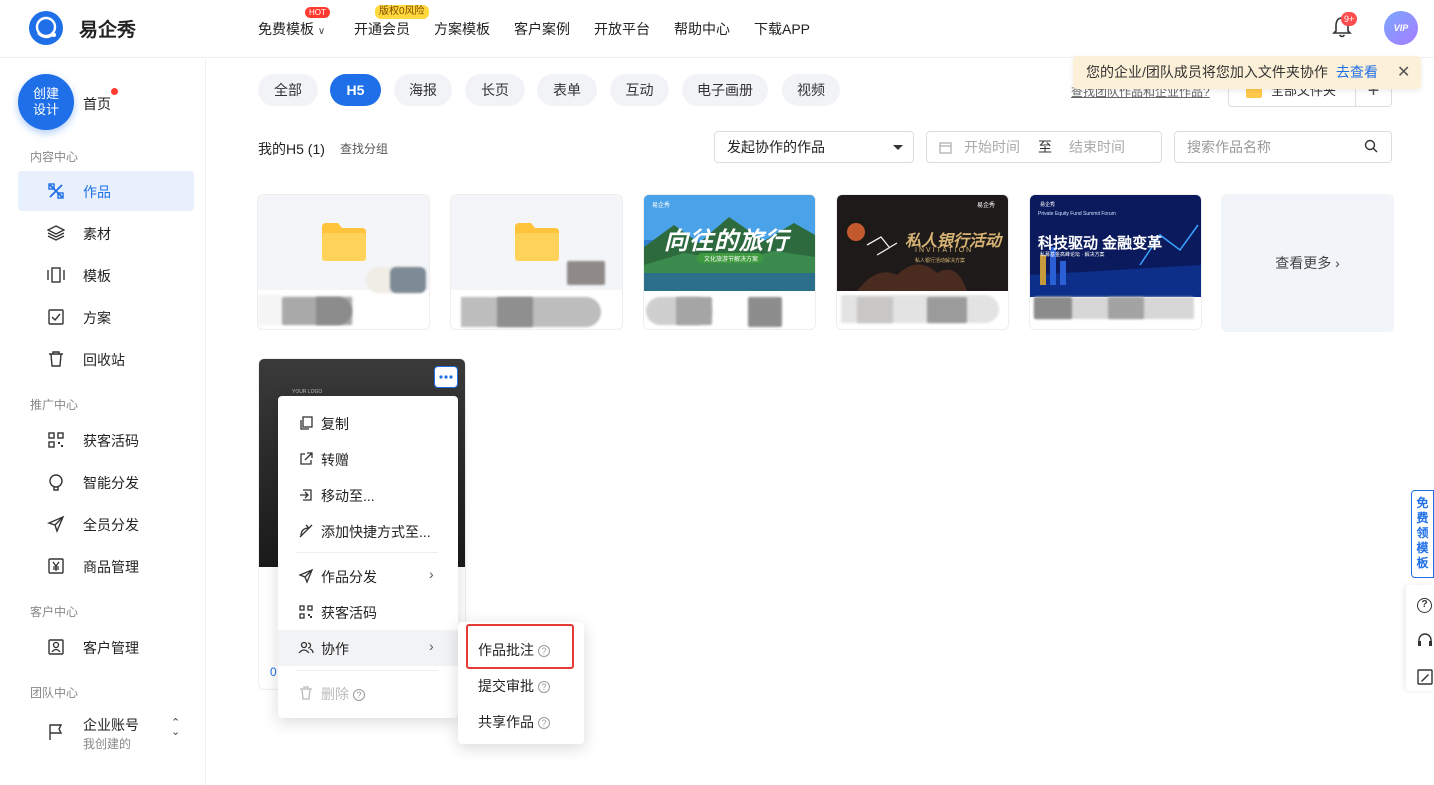 The width and height of the screenshot is (1434, 785). I want to click on search-icon, so click(1371, 146).